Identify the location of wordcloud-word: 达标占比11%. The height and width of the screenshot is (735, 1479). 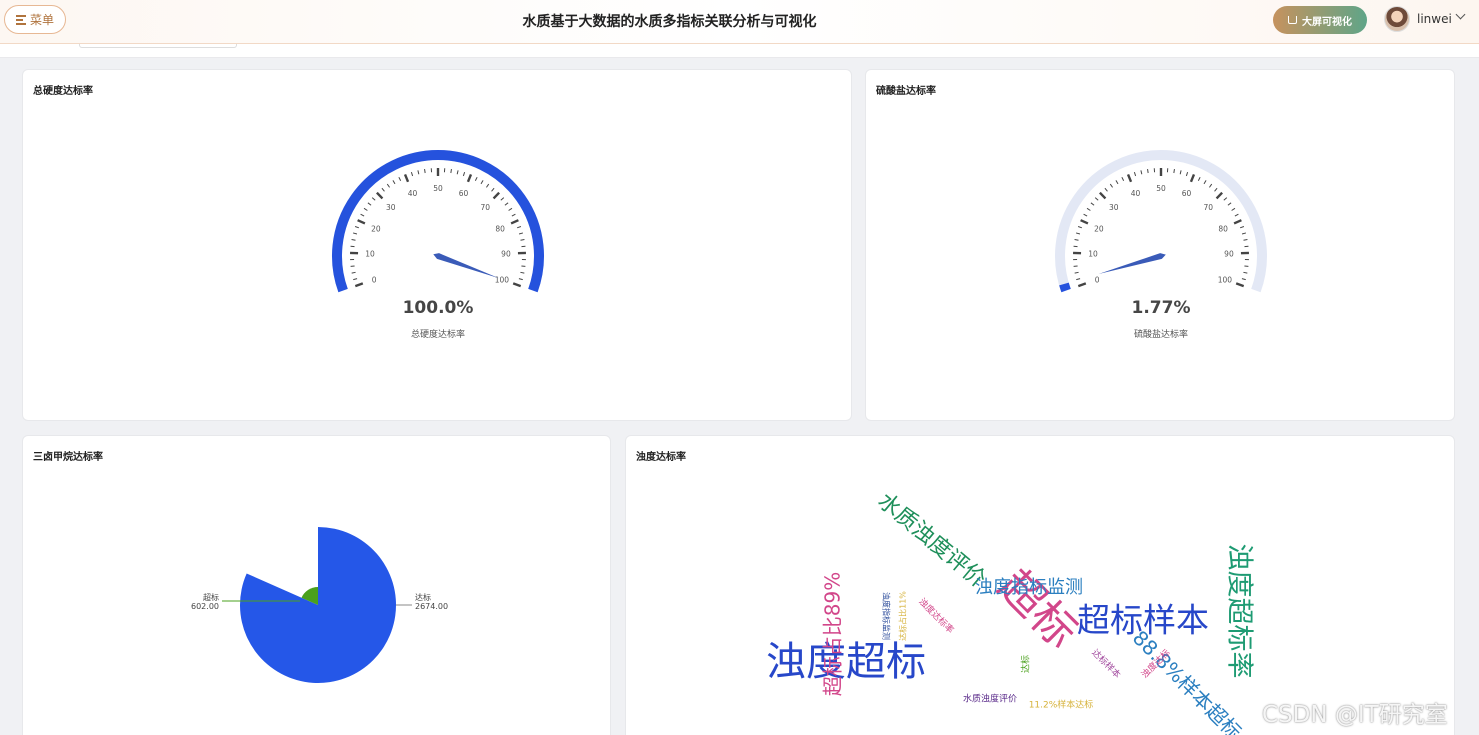
(903, 616).